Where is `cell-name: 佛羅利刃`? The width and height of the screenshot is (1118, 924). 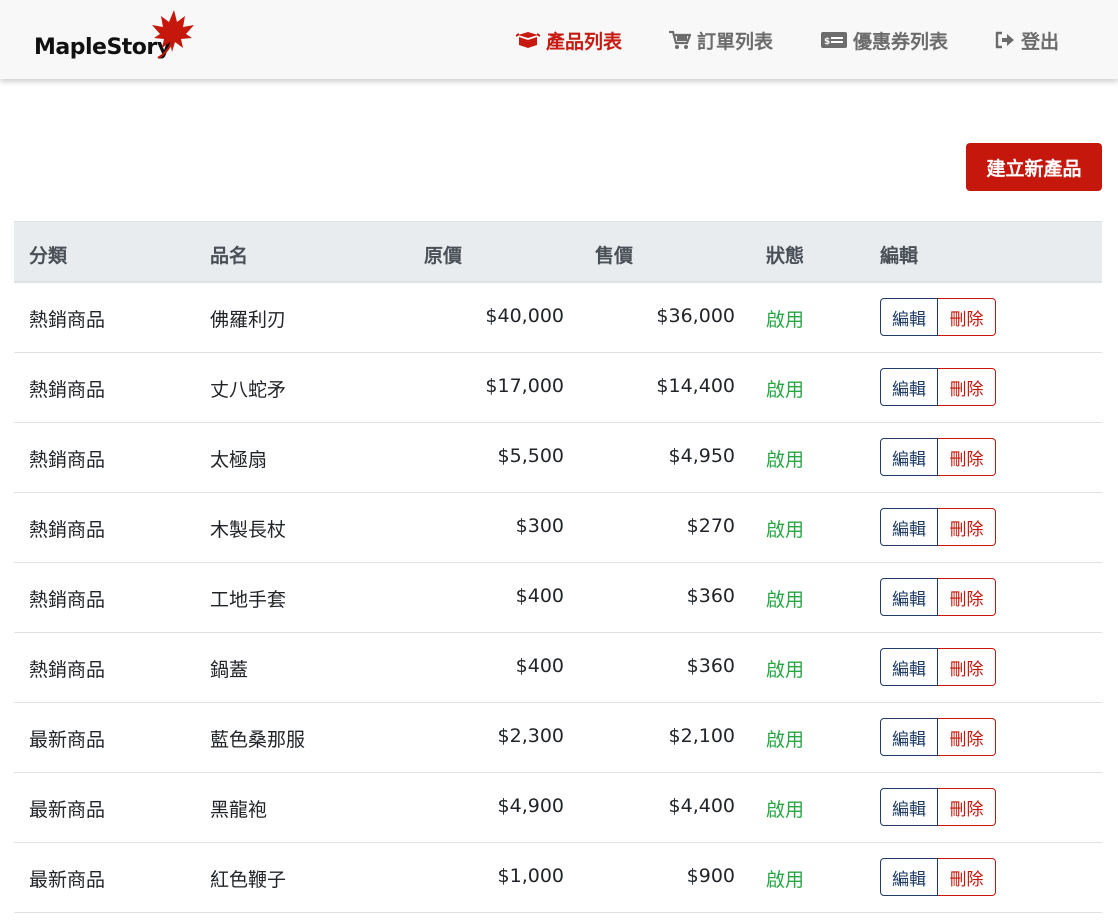 cell-name: 佛羅利刃 is located at coordinates (248, 320).